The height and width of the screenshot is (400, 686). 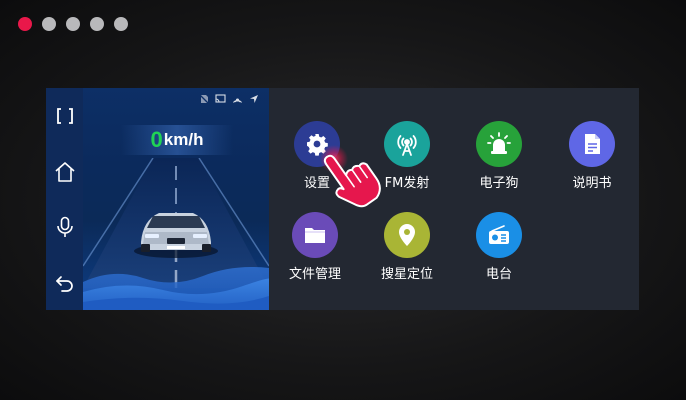 What do you see at coordinates (65, 116) in the screenshot?
I see `fullscreen-icon` at bounding box center [65, 116].